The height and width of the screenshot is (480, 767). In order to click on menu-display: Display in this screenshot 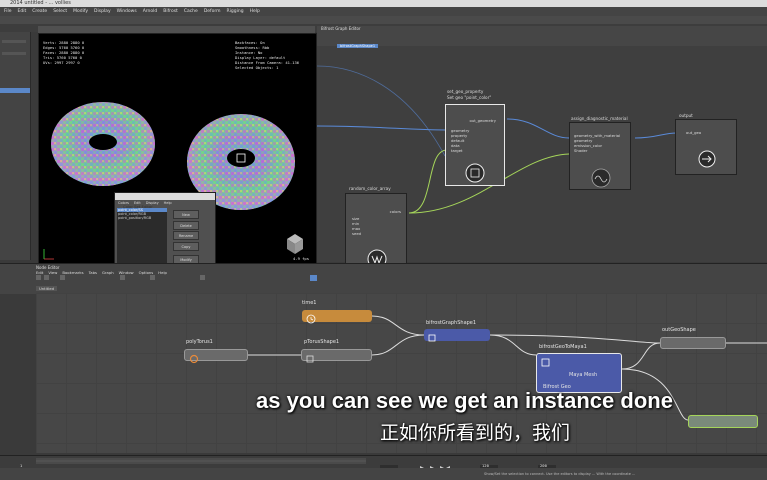, I will do `click(102, 11)`.